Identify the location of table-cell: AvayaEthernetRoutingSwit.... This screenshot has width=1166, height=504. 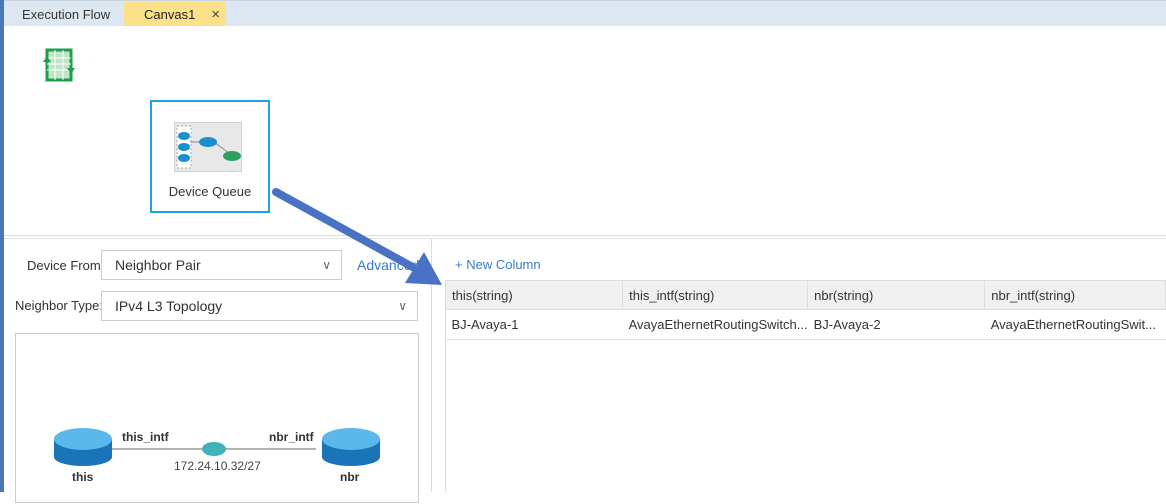
(1075, 324).